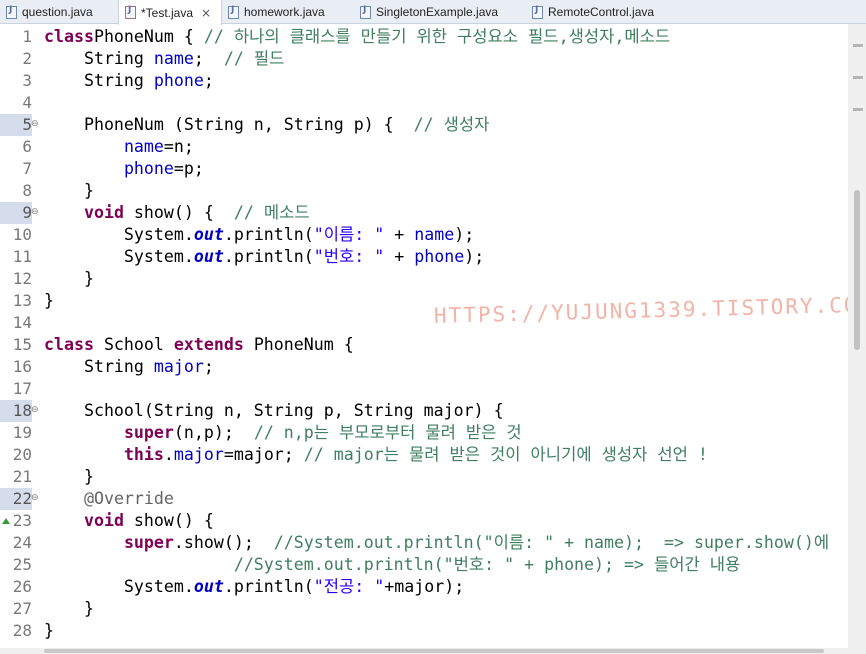  What do you see at coordinates (22, 322) in the screenshot?
I see `line-number: 14` at bounding box center [22, 322].